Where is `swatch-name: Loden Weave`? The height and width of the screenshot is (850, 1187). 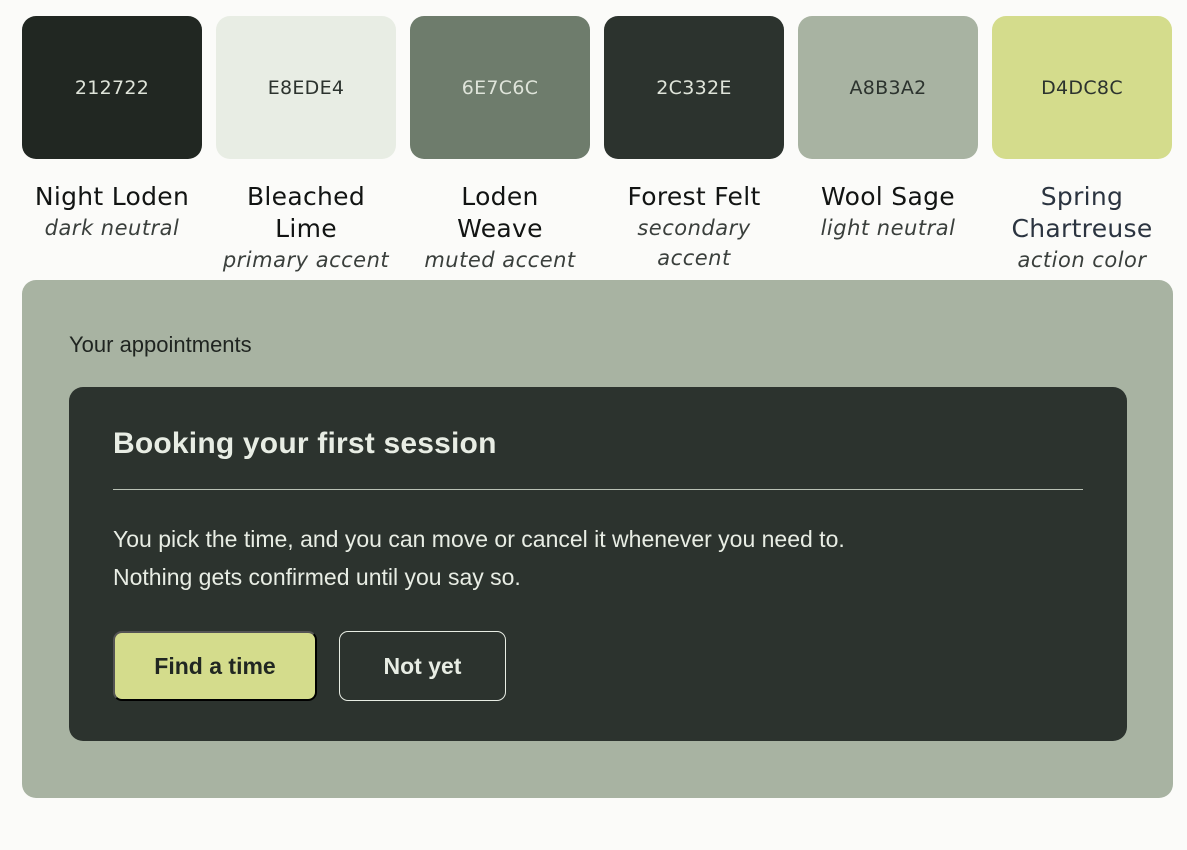 swatch-name: Loden Weave is located at coordinates (500, 212).